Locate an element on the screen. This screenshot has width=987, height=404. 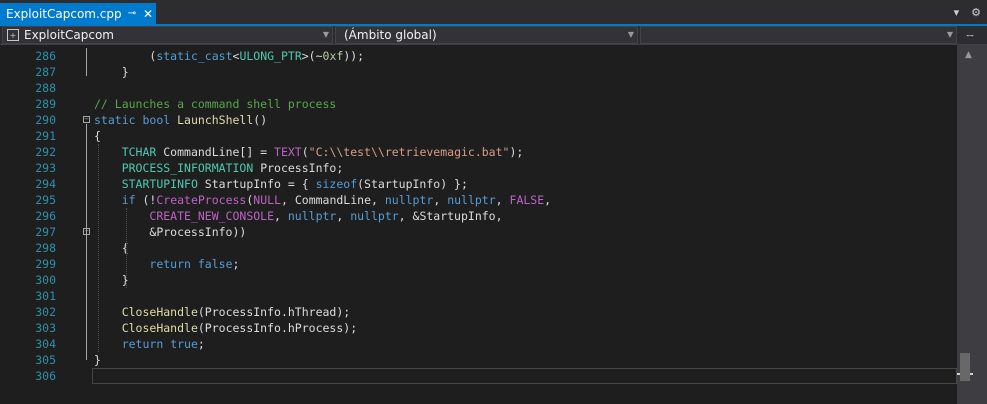
tab-list-dropdown-icon: ▾ is located at coordinates (957, 12).